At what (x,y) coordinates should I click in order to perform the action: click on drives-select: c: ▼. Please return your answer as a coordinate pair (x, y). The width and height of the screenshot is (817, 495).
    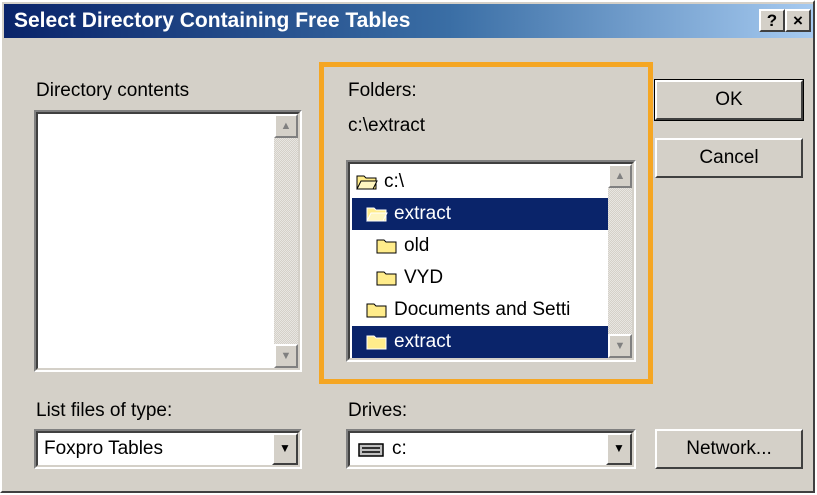
    Looking at the image, I should click on (491, 449).